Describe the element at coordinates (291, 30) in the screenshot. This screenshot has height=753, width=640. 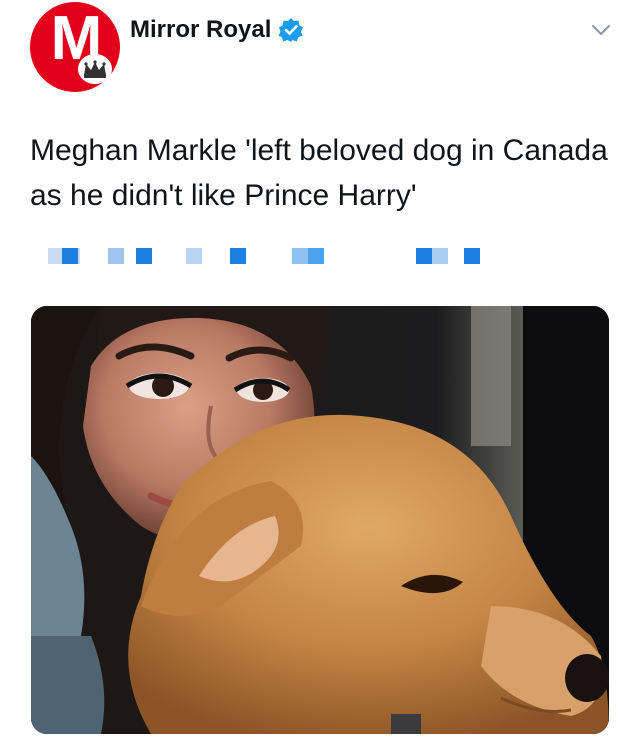
I see `verified-badge-icon` at that location.